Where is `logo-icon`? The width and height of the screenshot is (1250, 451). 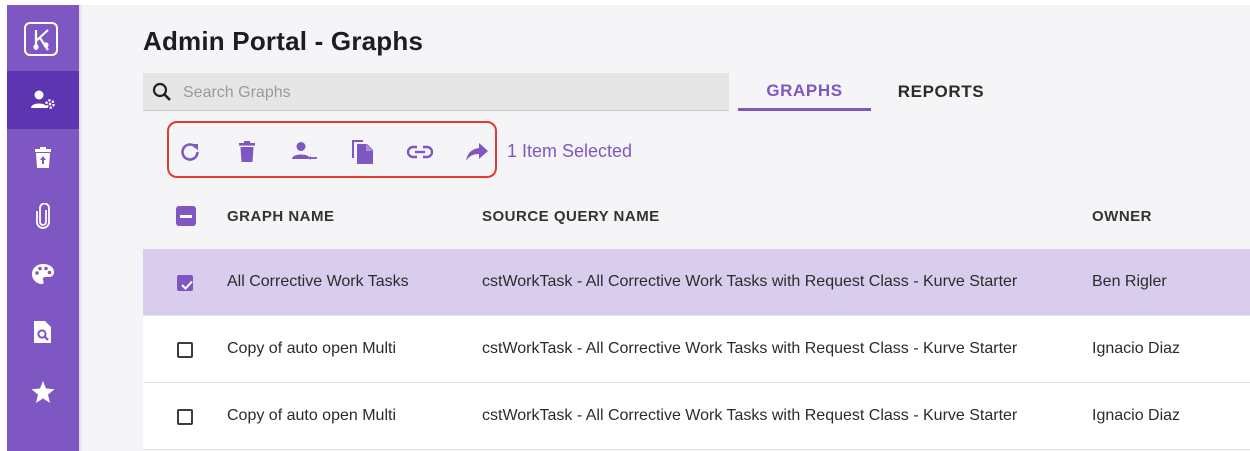 logo-icon is located at coordinates (41, 40).